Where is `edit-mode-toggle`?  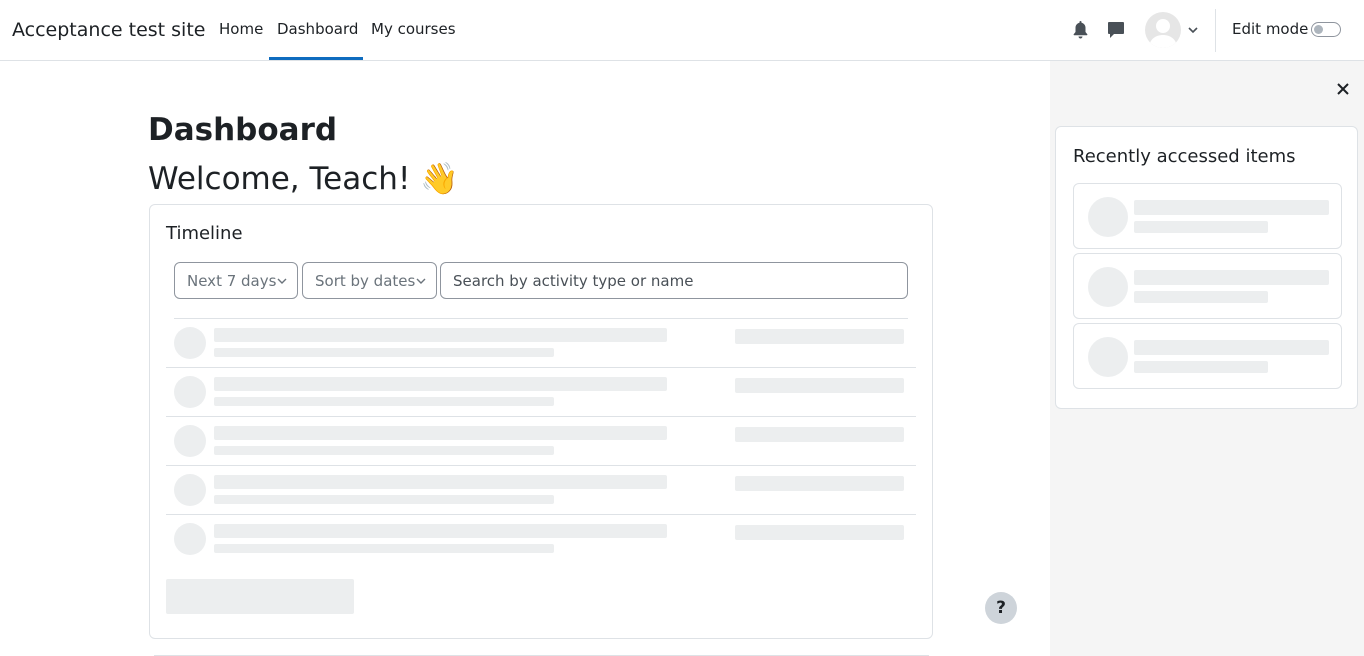
edit-mode-toggle is located at coordinates (1326, 29).